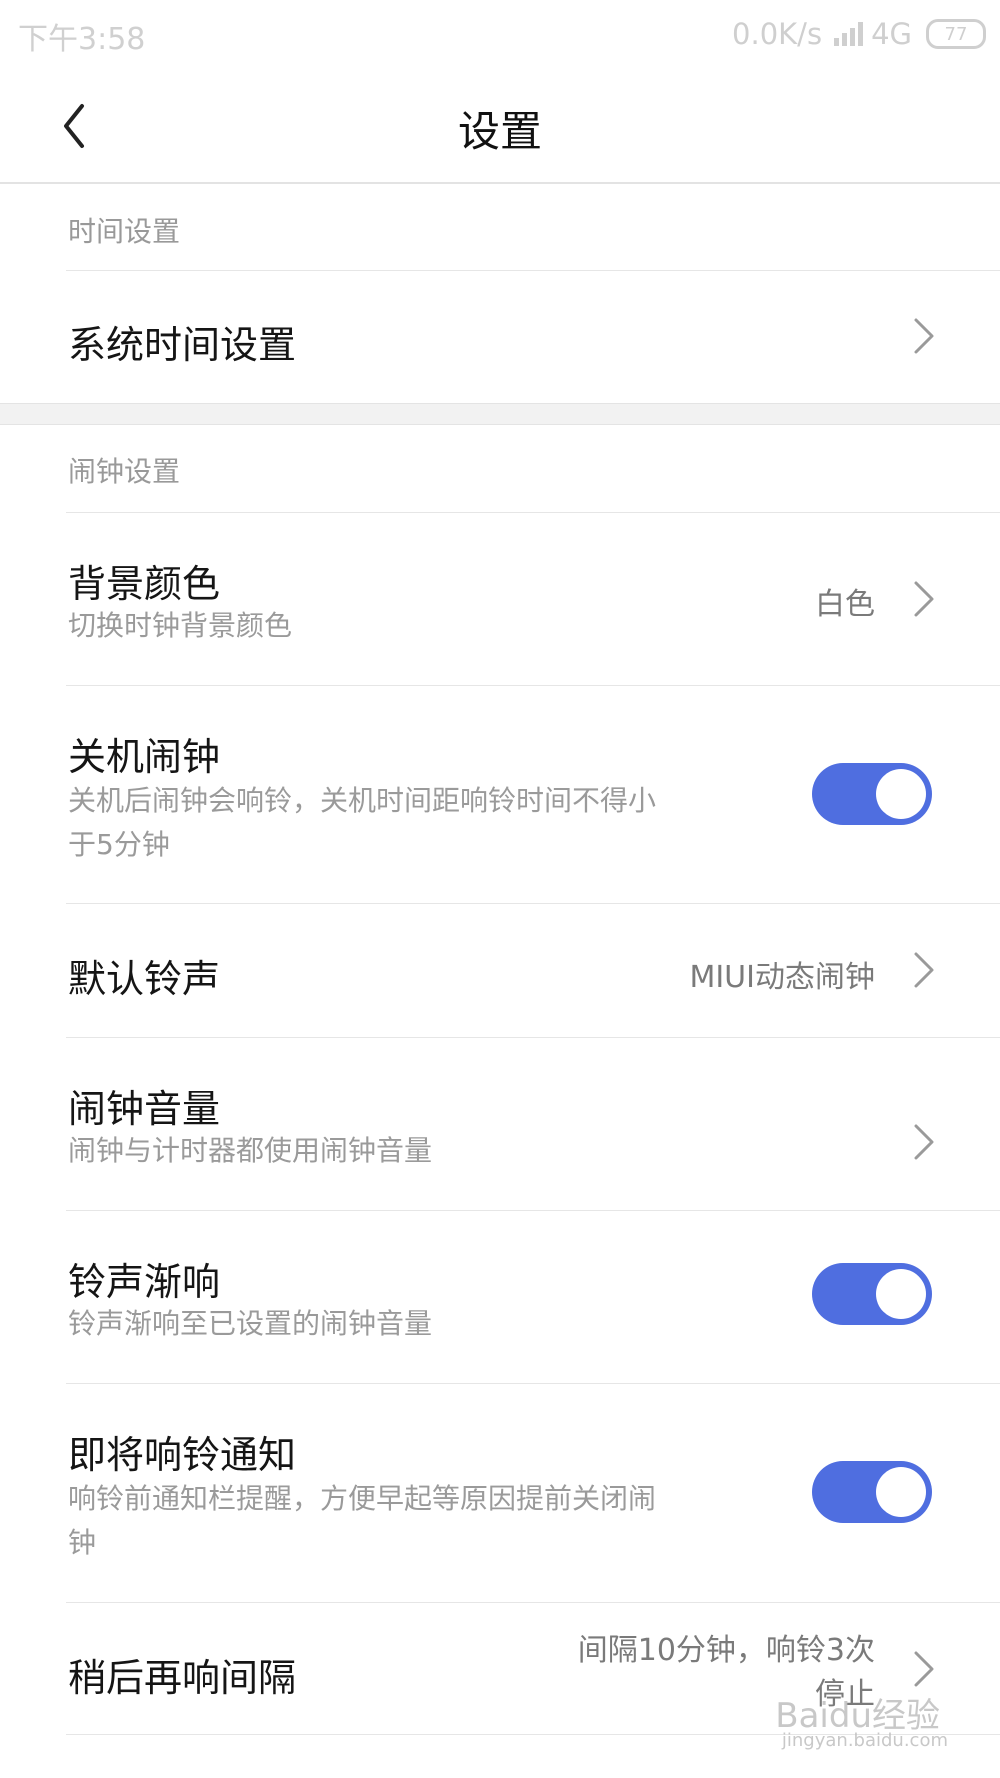 The image size is (1000, 1778). Describe the element at coordinates (144, 979) in the screenshot. I see `default-ringtone-title: 默认铃声` at that location.